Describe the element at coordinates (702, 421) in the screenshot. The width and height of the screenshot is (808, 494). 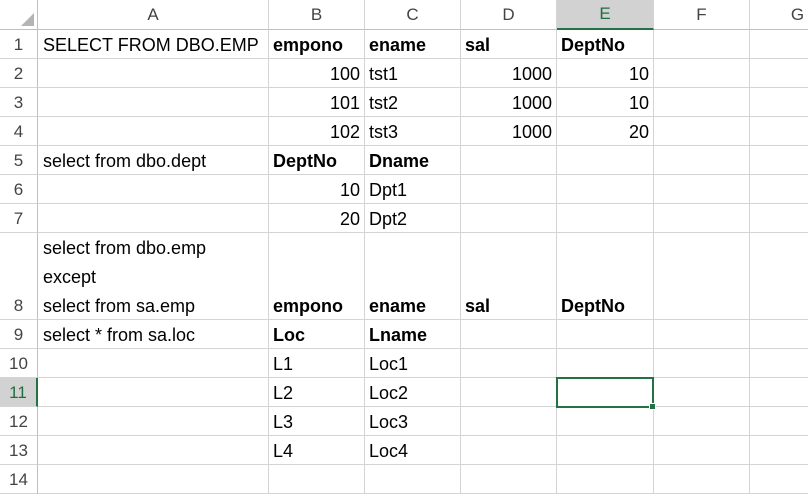
I see `grid-cell-f12` at that location.